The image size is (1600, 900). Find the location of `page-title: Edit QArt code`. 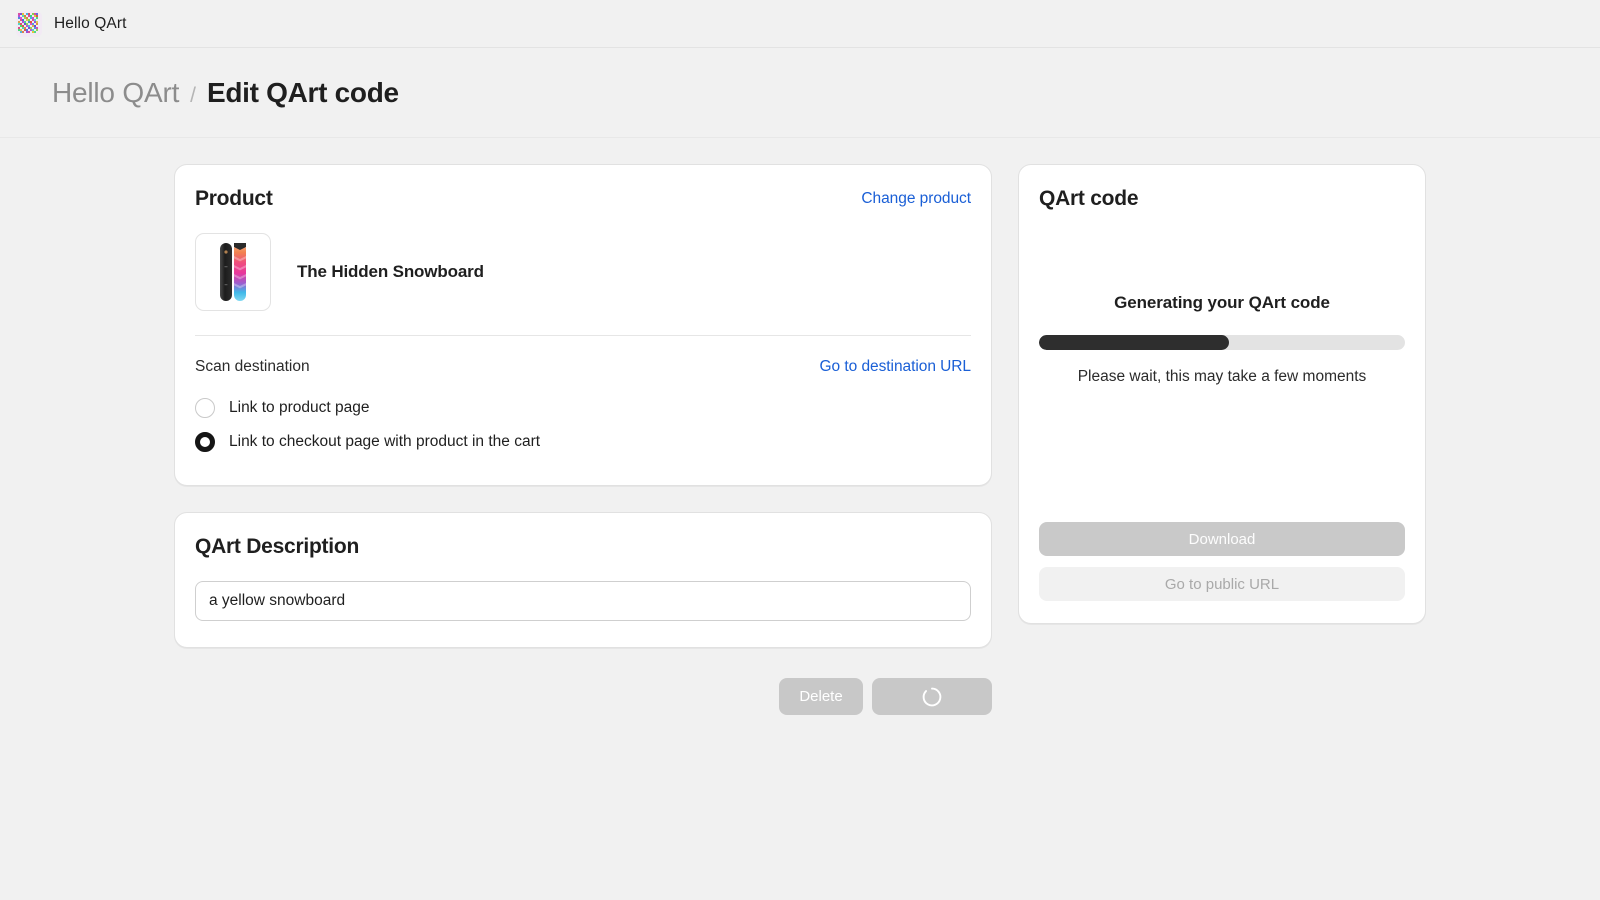

page-title: Edit QArt code is located at coordinates (303, 92).